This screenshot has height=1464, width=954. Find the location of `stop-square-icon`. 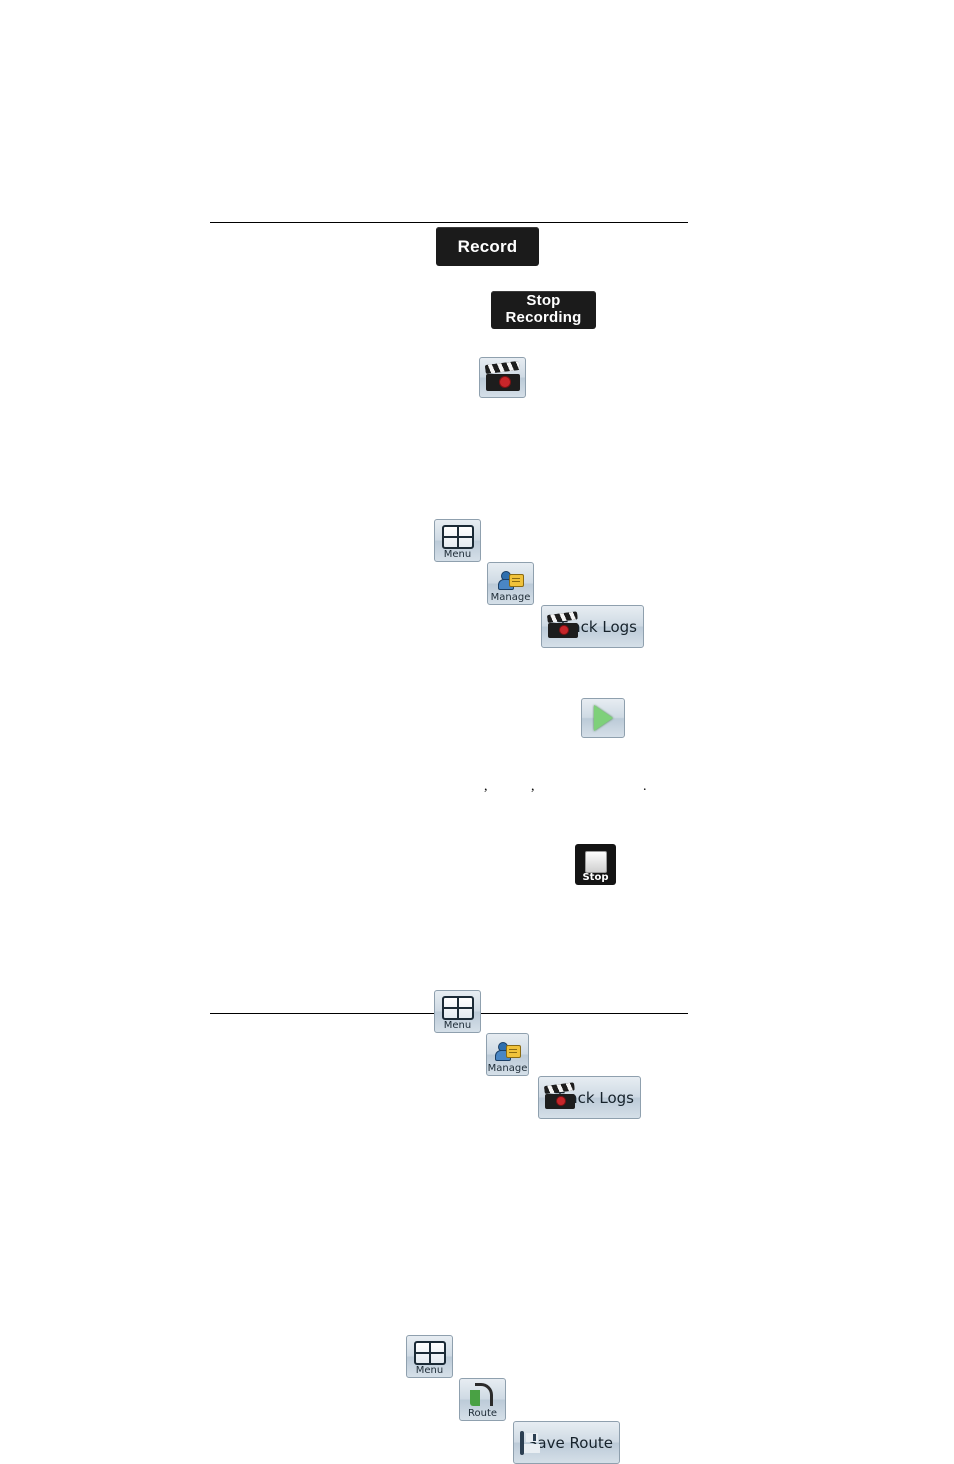

stop-square-icon is located at coordinates (595, 862).